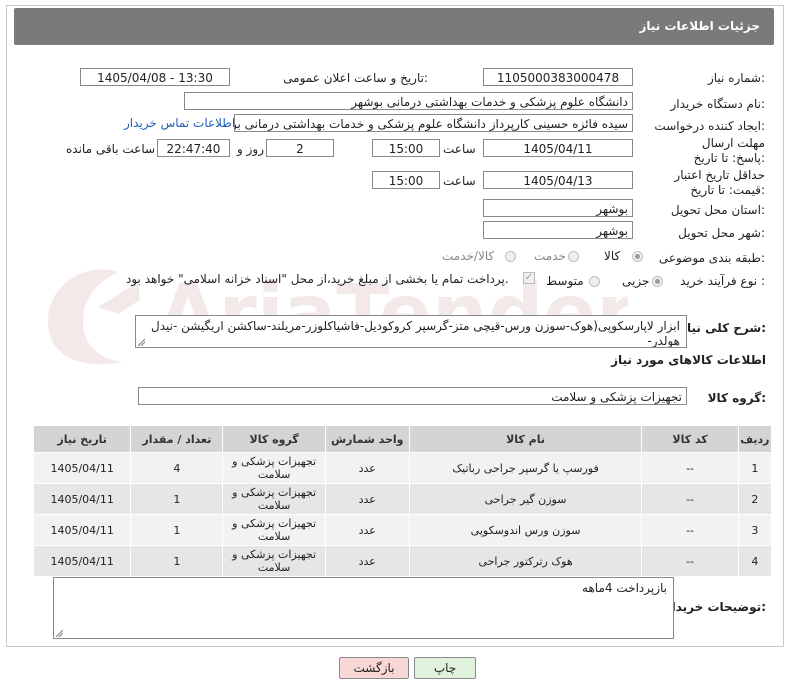 The height and width of the screenshot is (696, 788). What do you see at coordinates (736, 398) in the screenshot?
I see `goods-group-label: گروه کالا:` at bounding box center [736, 398].